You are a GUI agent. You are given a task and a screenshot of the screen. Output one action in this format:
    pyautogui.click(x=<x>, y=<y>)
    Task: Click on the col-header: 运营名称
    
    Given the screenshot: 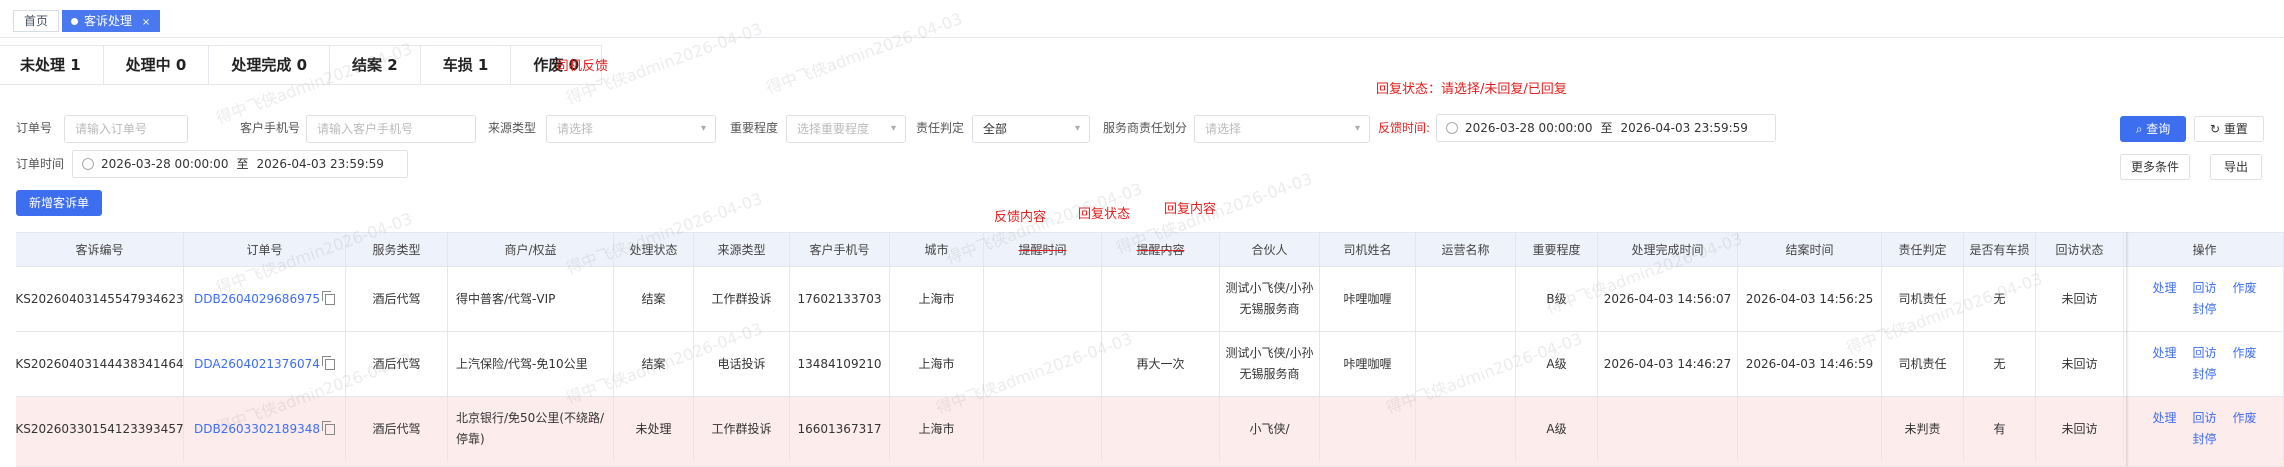 What is the action you would take?
    pyautogui.click(x=1466, y=250)
    